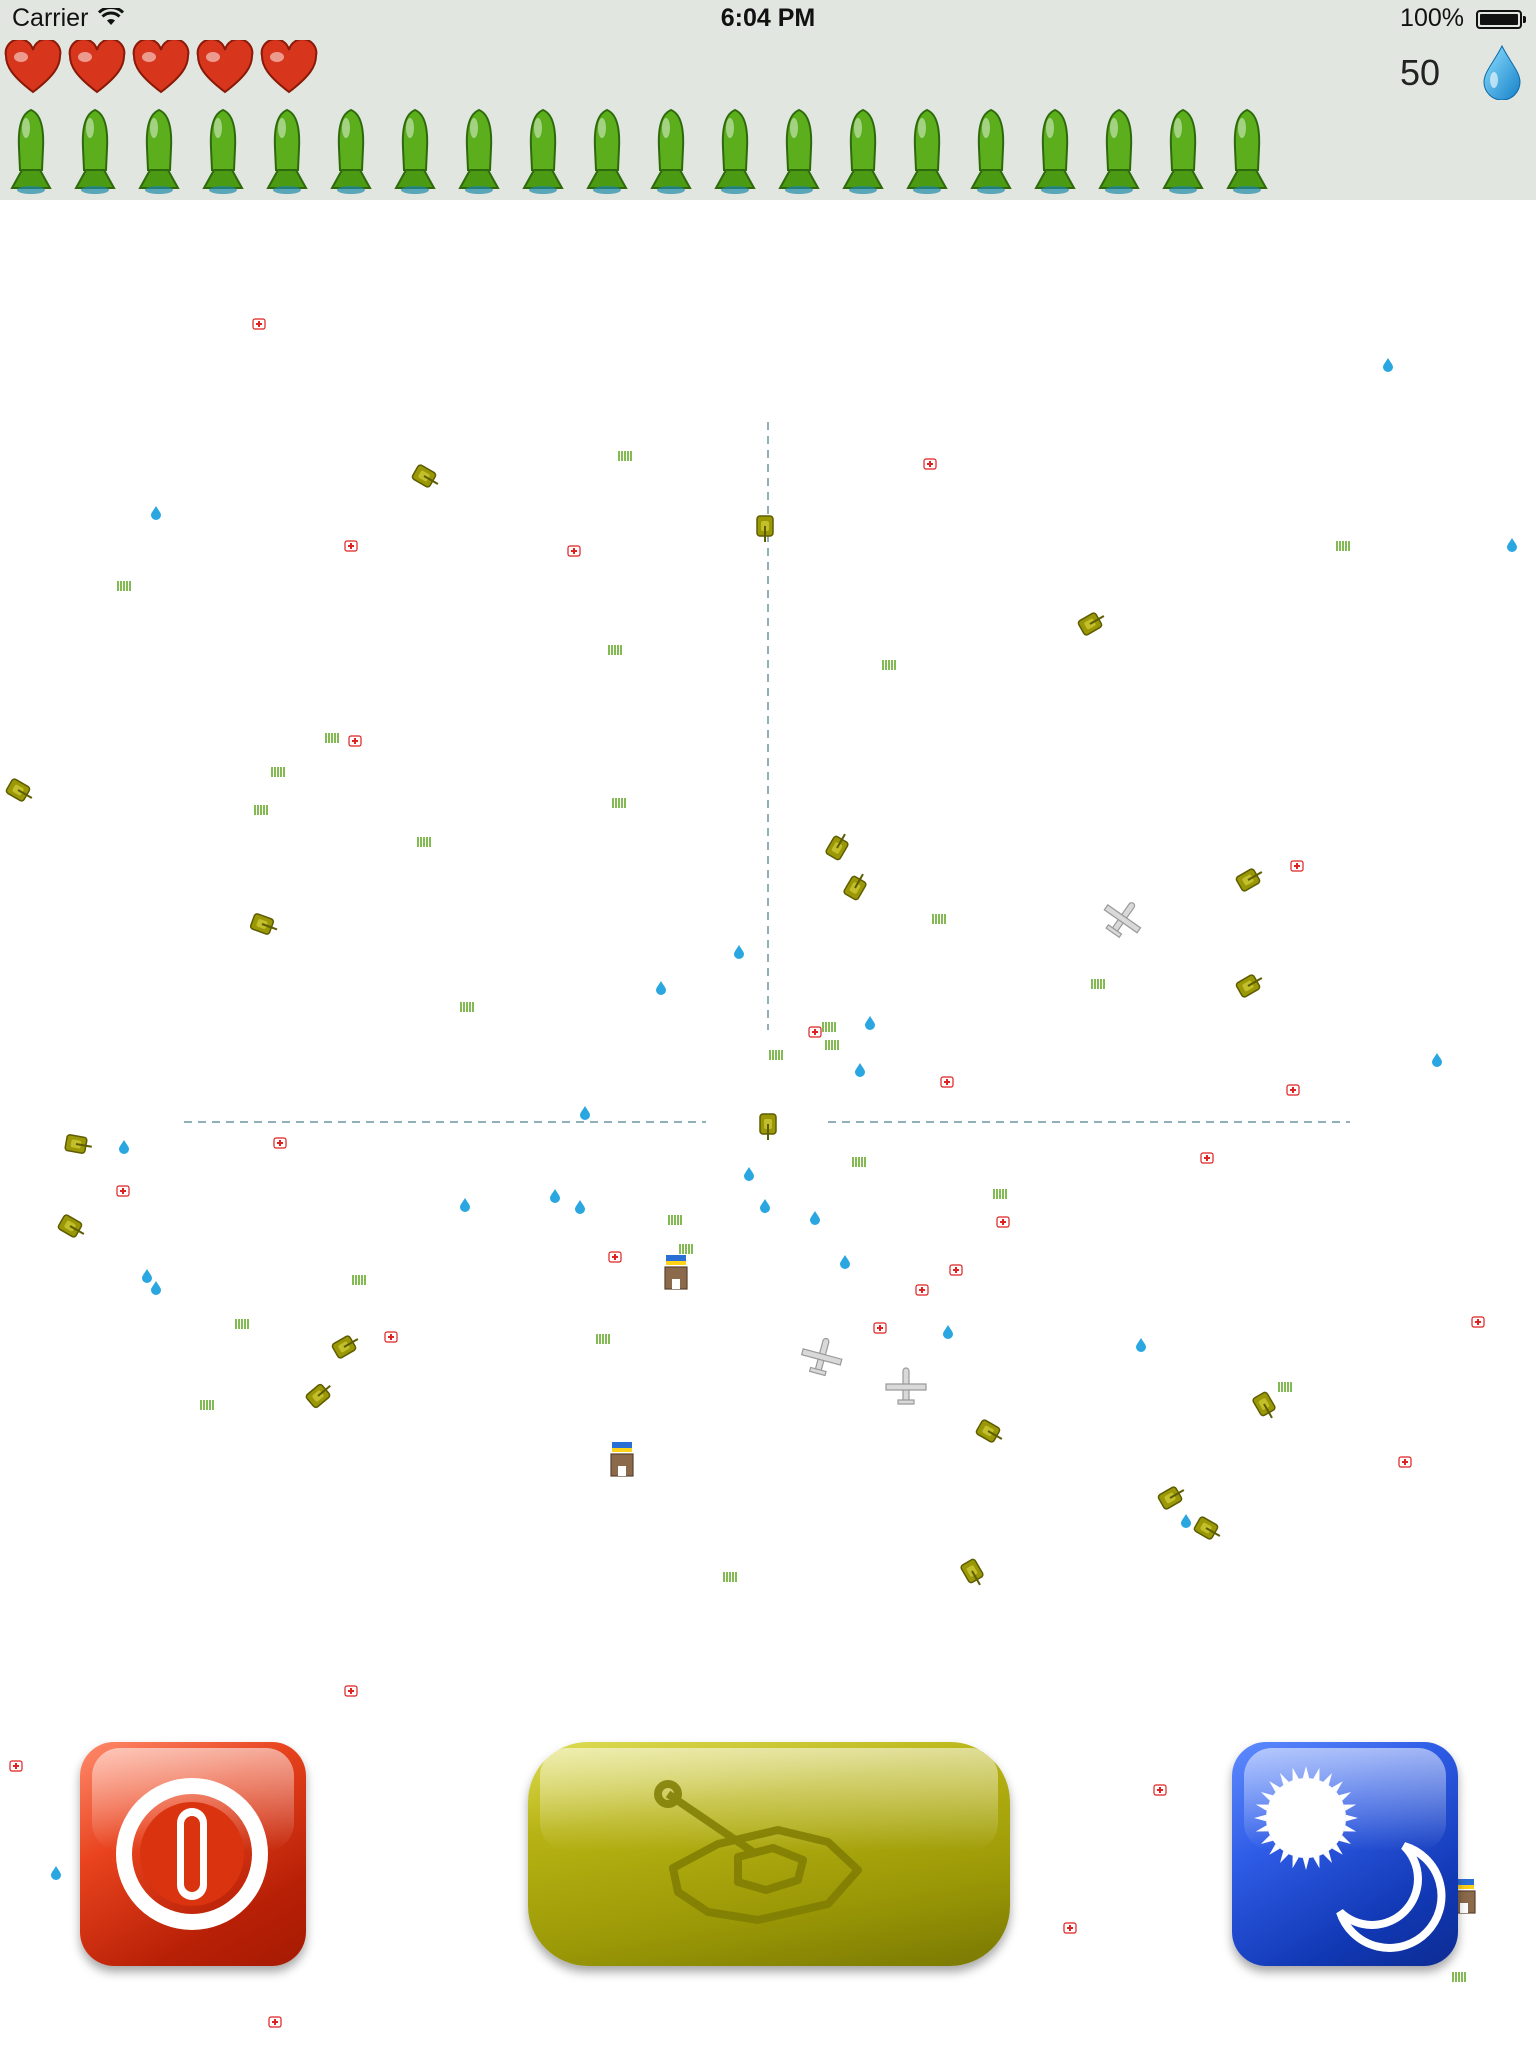 This screenshot has width=1536, height=2048. I want to click on power-button, so click(193, 1854).